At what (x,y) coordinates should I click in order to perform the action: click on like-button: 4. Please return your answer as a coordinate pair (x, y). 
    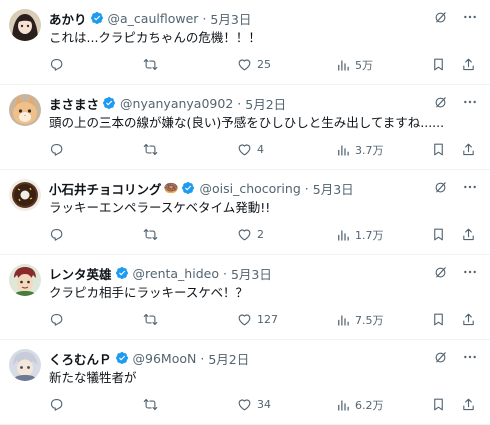
    Looking at the image, I should click on (250, 149).